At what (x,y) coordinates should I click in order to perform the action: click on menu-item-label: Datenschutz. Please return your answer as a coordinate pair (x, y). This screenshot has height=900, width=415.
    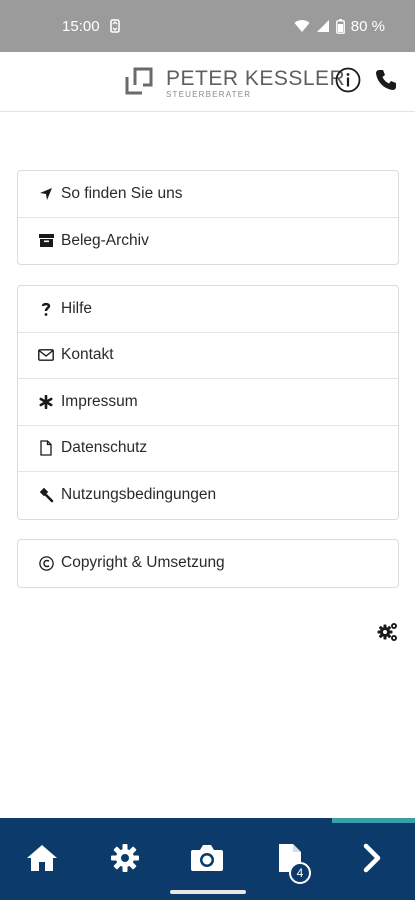
    Looking at the image, I should click on (104, 448).